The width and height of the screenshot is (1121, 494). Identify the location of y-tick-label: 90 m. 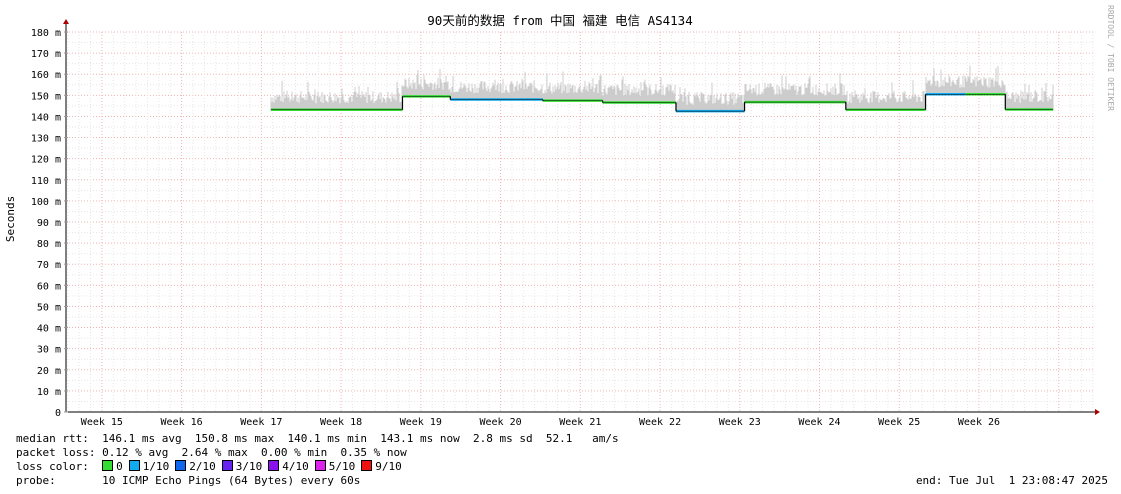
(49, 223).